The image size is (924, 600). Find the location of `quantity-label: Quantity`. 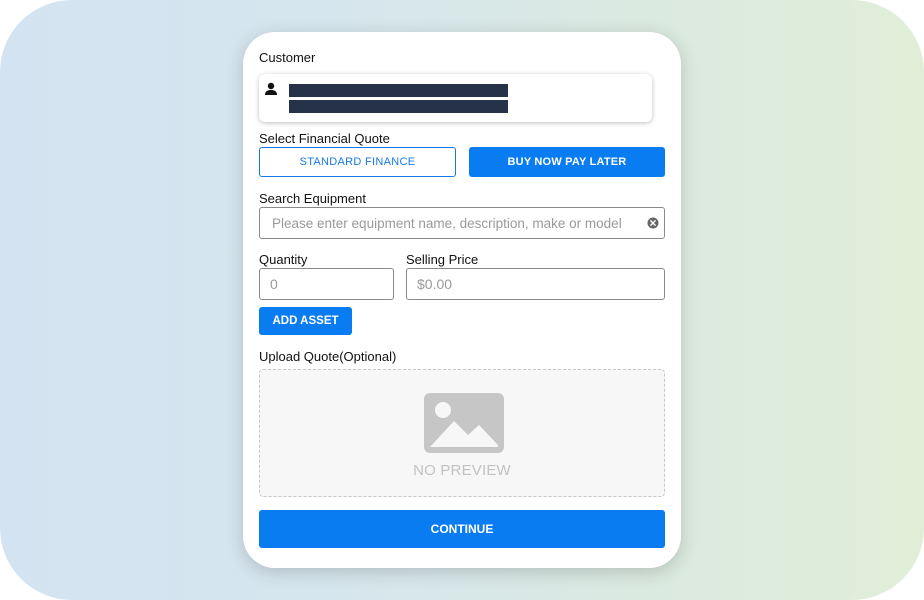

quantity-label: Quantity is located at coordinates (283, 259).